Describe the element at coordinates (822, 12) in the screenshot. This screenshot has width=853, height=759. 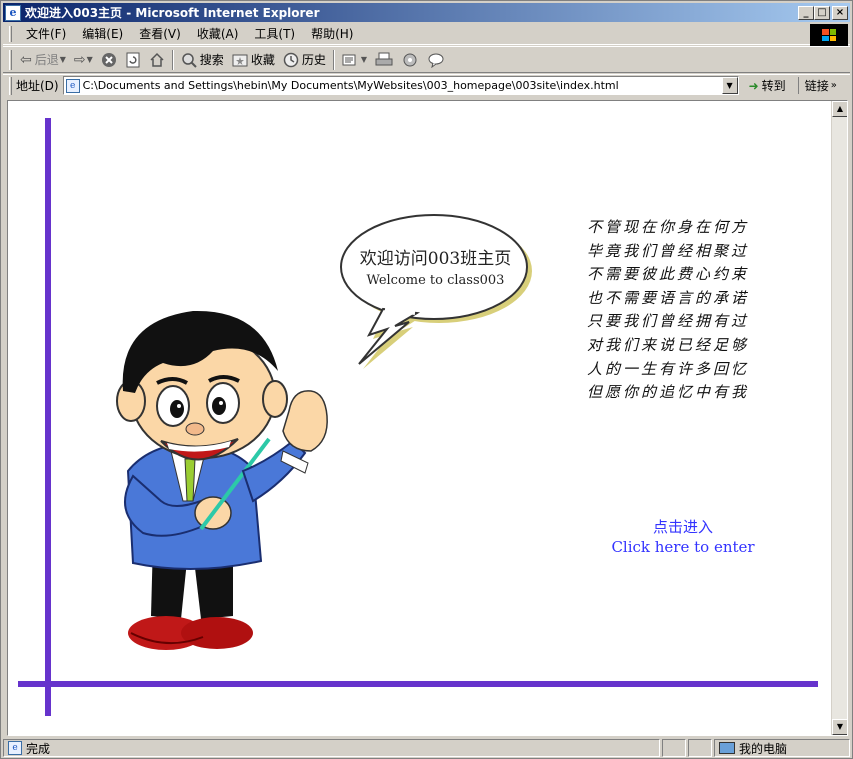
I see `maximize-button: □` at that location.